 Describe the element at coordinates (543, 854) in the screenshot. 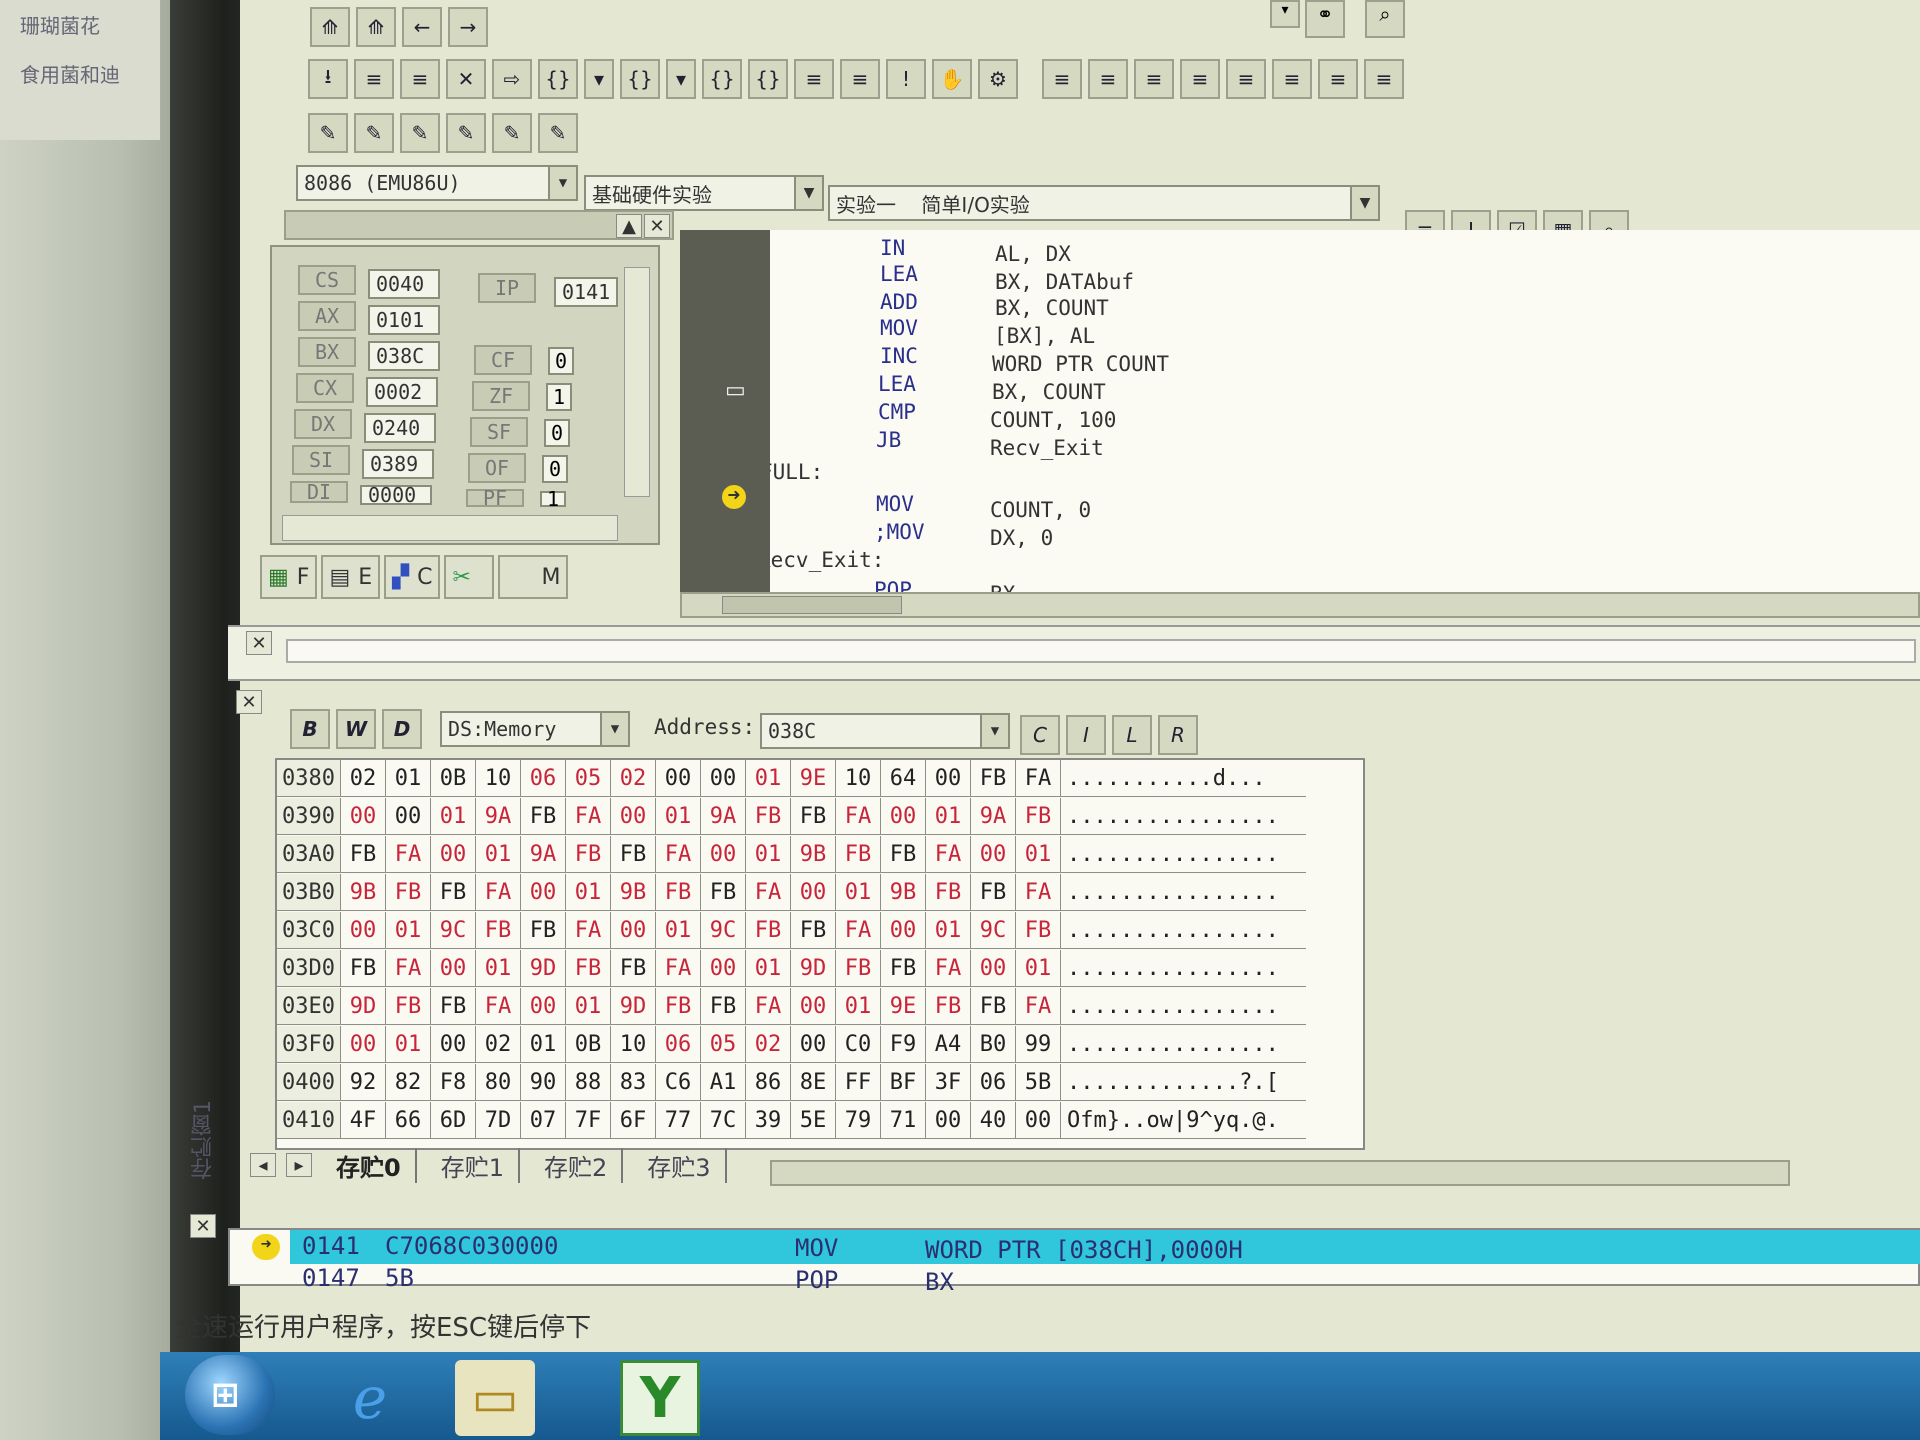

I see `memory-byte: 9A` at that location.